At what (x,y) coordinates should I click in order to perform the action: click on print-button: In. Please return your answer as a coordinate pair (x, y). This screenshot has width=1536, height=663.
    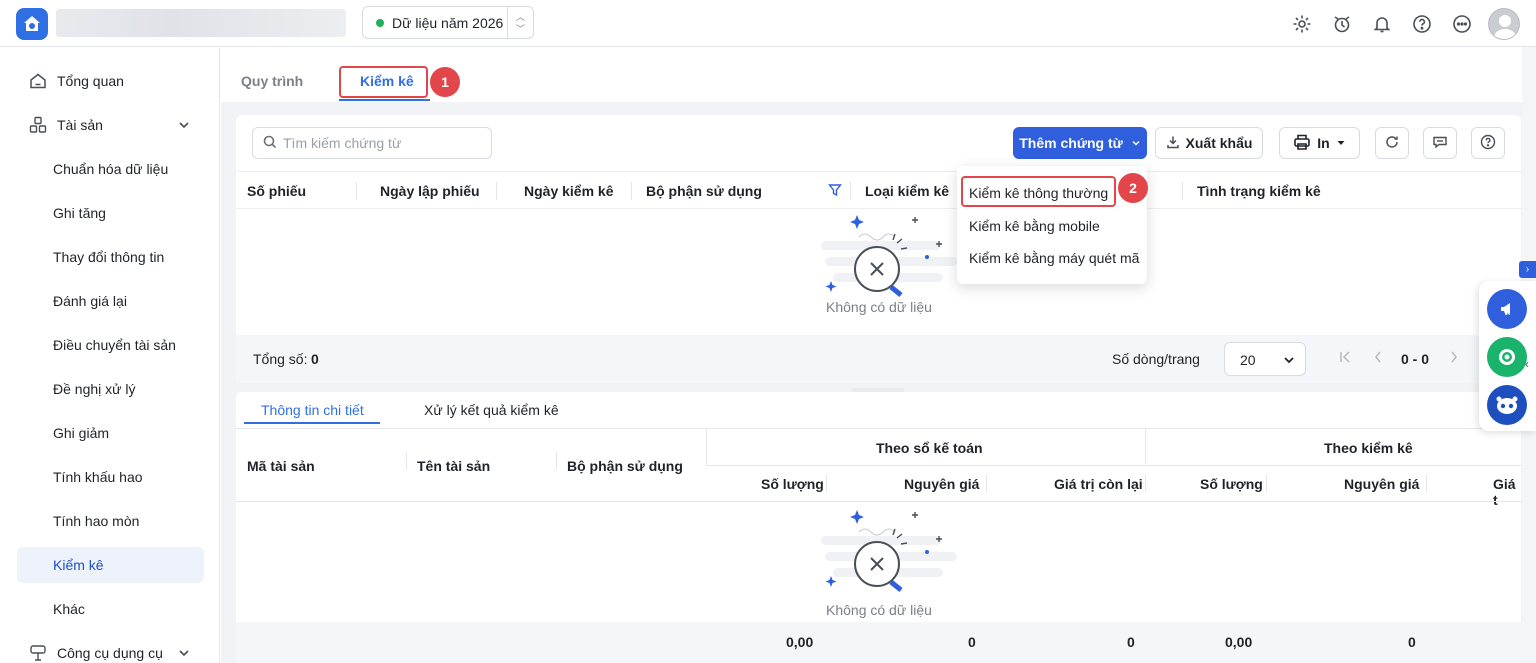
    Looking at the image, I should click on (1319, 143).